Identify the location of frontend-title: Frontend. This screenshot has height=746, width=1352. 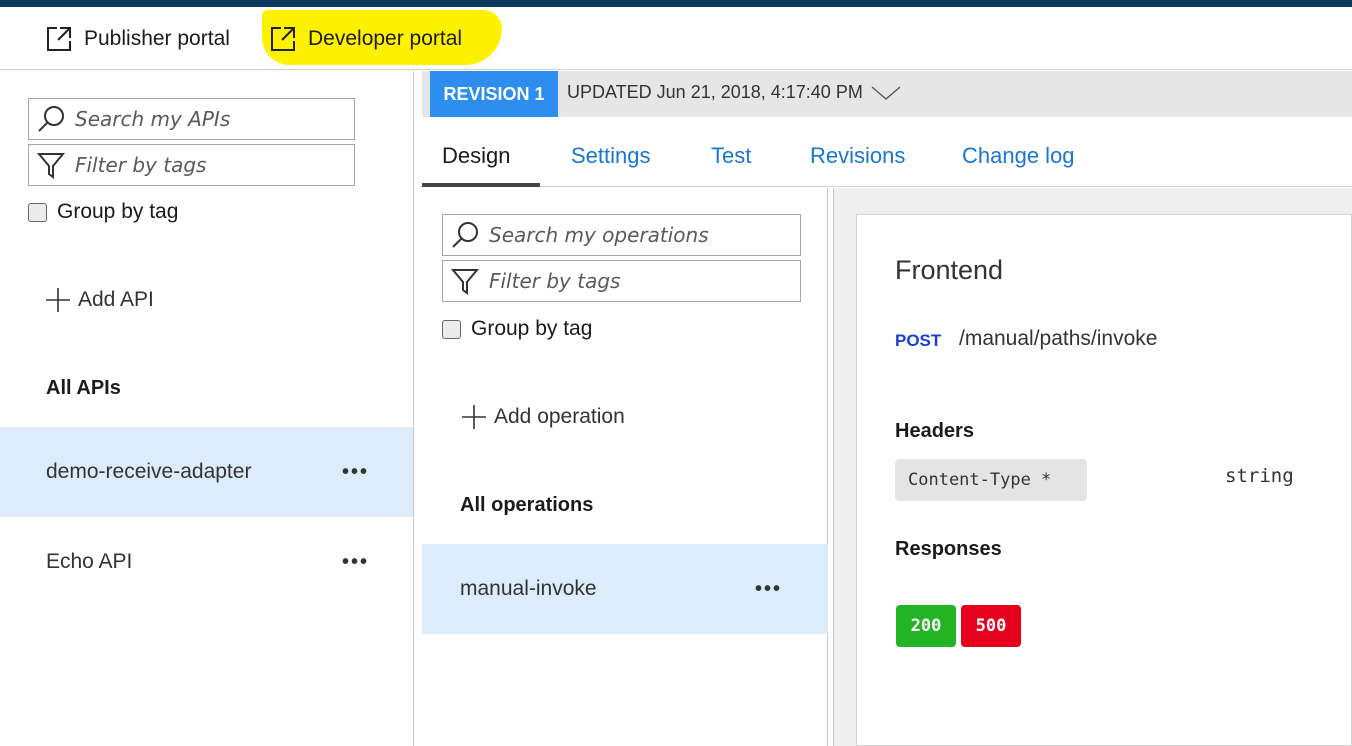
(949, 270).